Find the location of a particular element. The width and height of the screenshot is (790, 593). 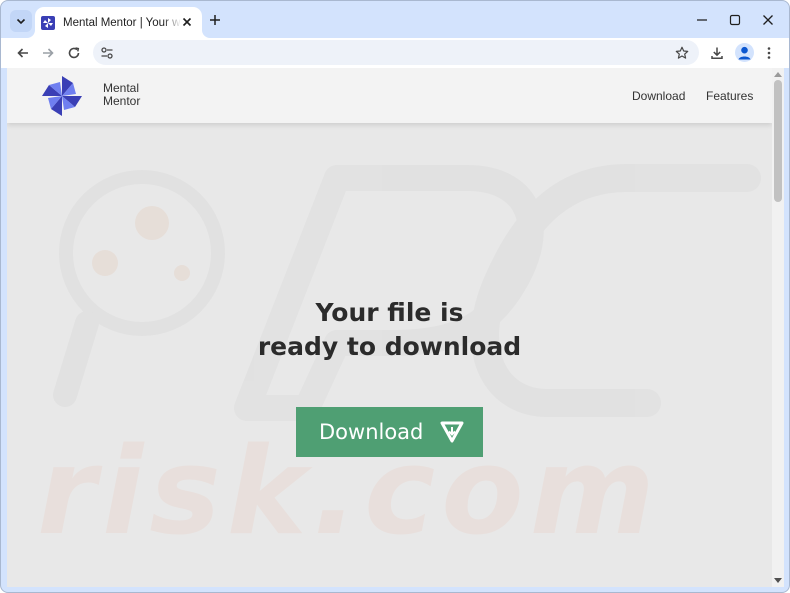

scroll-up-button is located at coordinates (778, 74).